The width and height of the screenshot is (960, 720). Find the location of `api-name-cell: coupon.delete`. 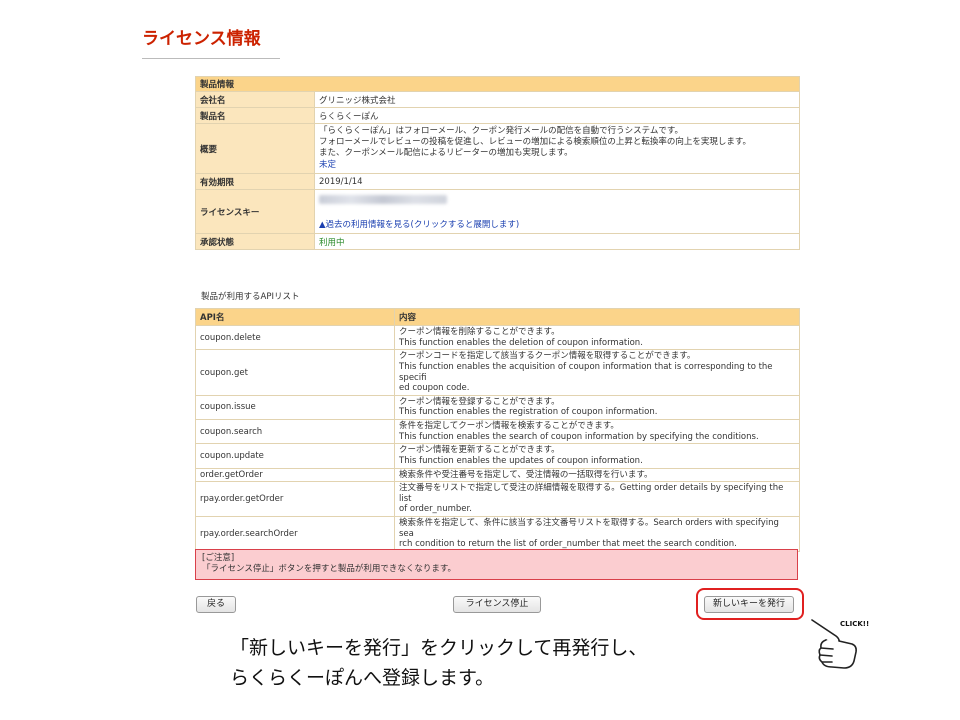

api-name-cell: coupon.delete is located at coordinates (295, 337).